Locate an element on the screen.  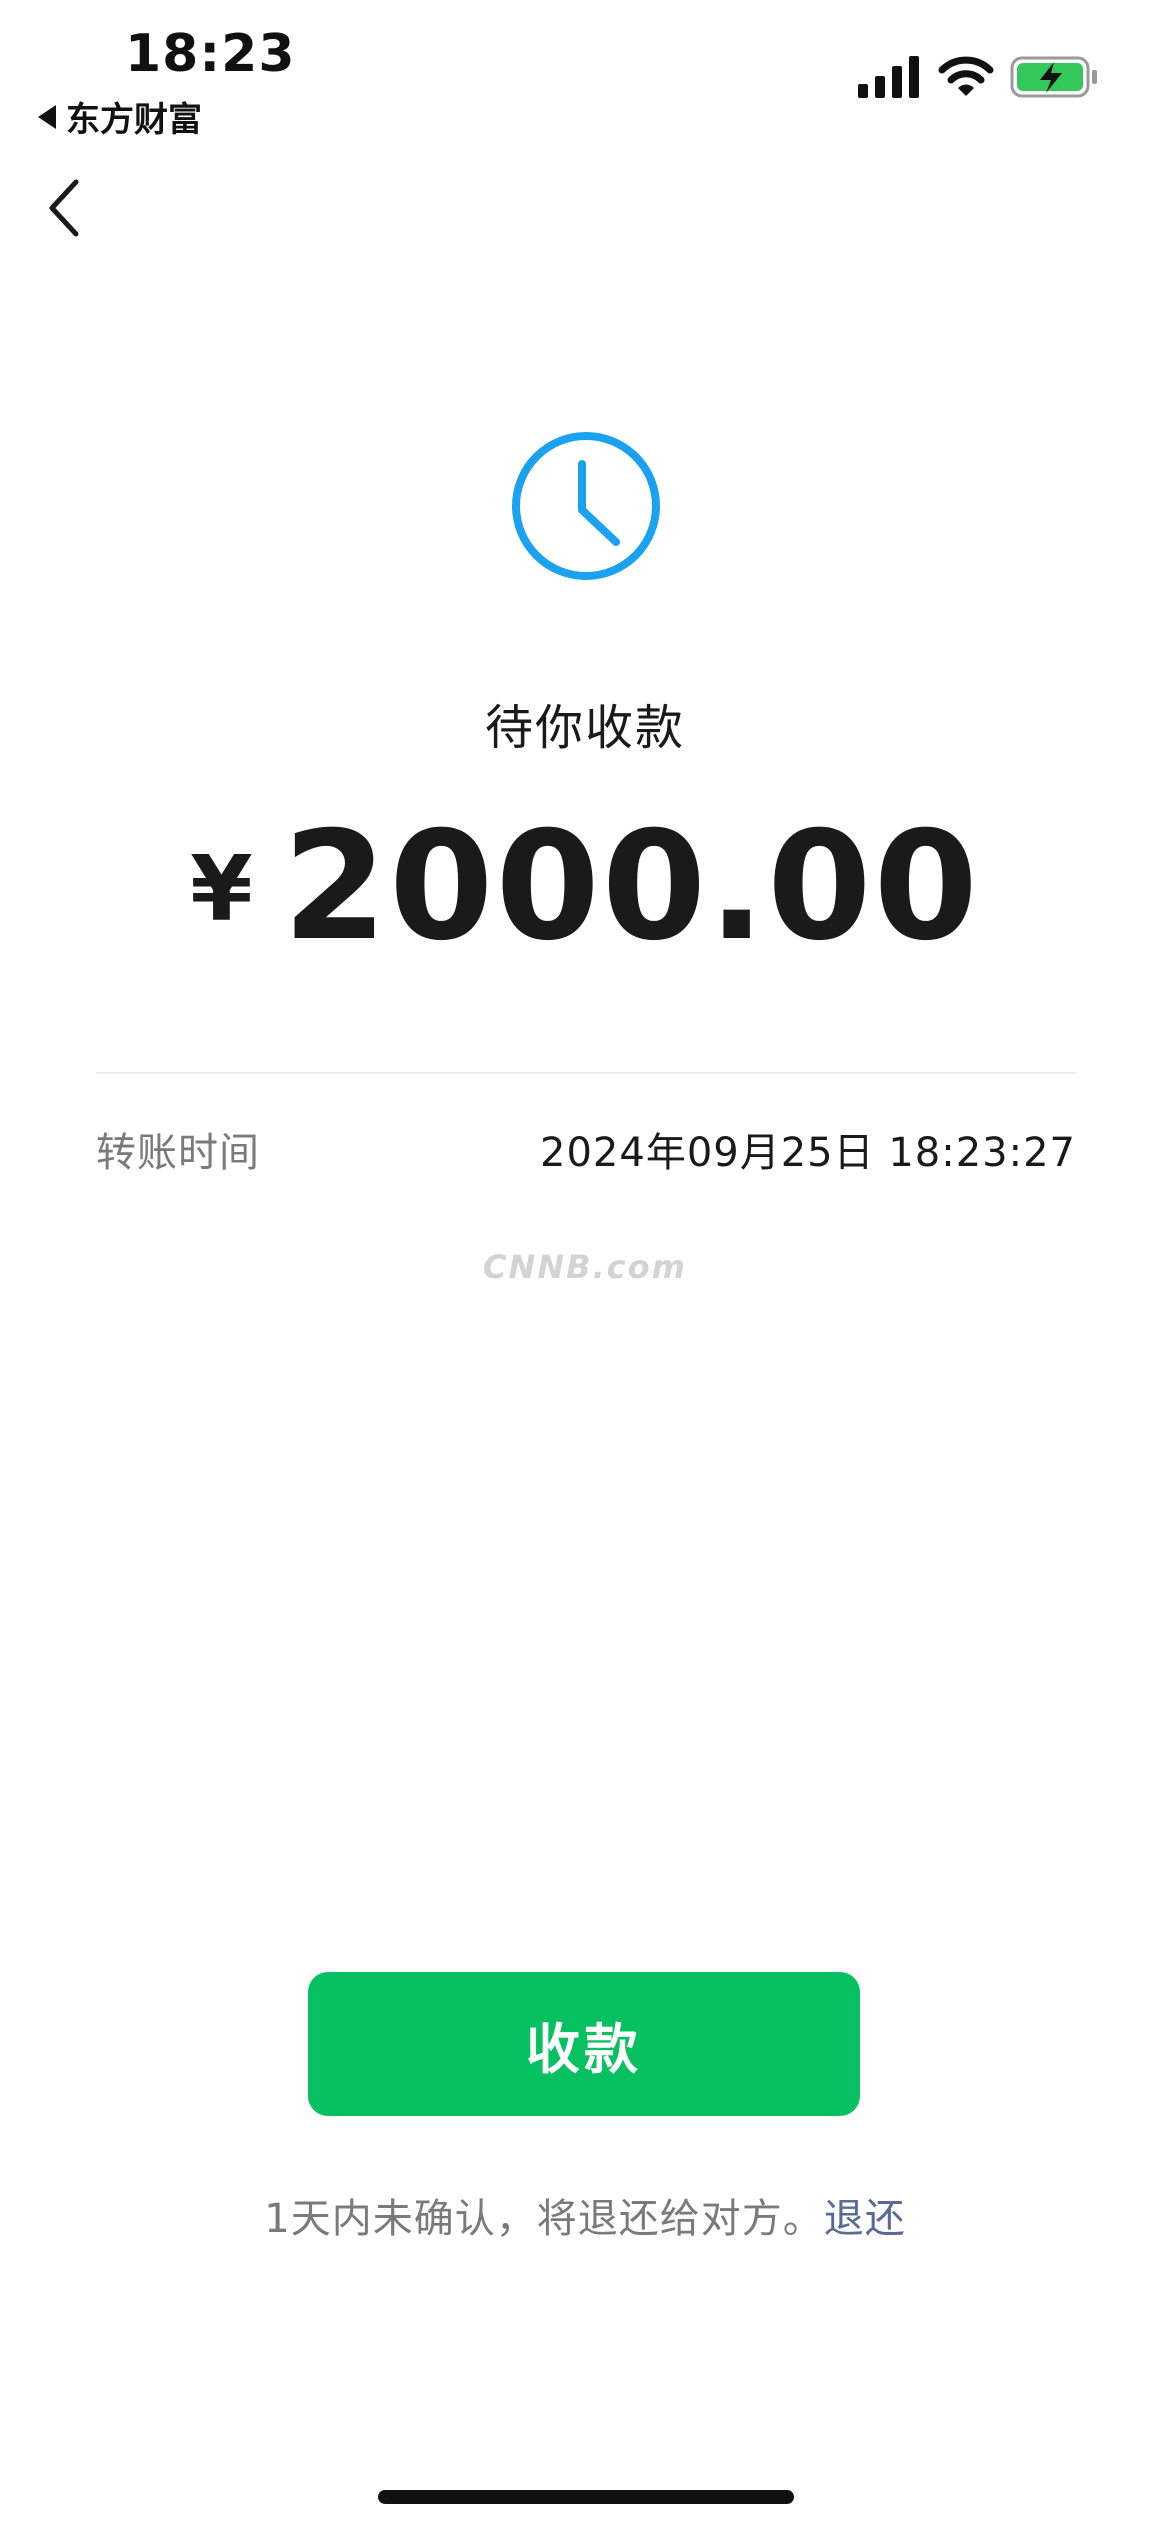
transfer-status-text: 待你收款 is located at coordinates (584, 728).